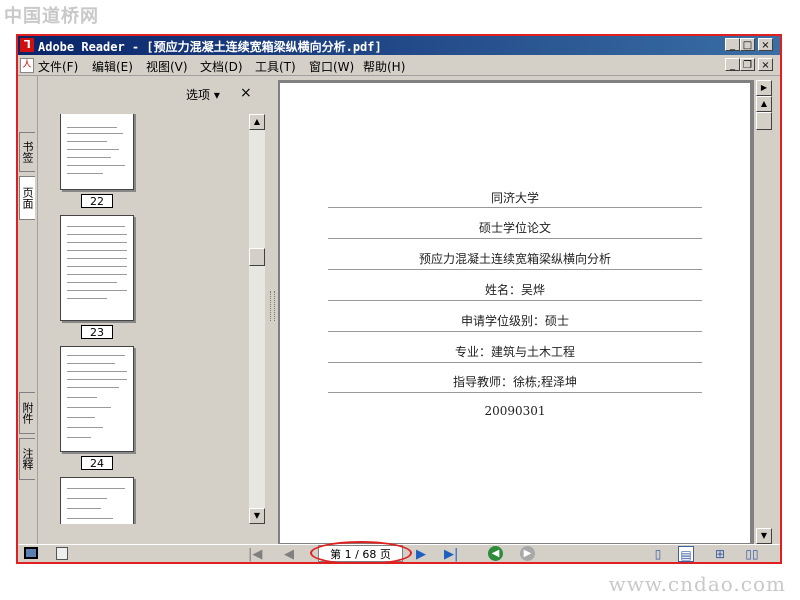  What do you see at coordinates (732, 64) in the screenshot?
I see `doc-minimize-button: _` at bounding box center [732, 64].